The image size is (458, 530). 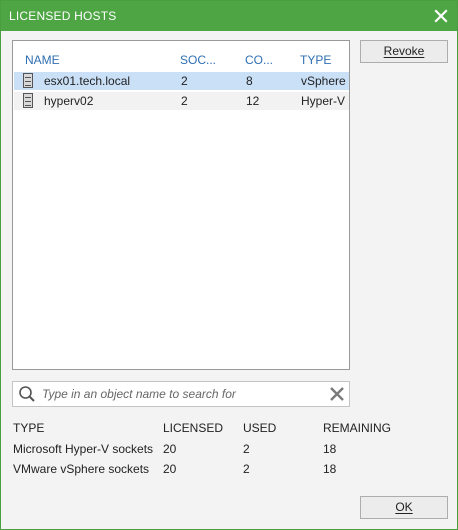 I want to click on summary-header-licensed: LICENSED, so click(x=193, y=428).